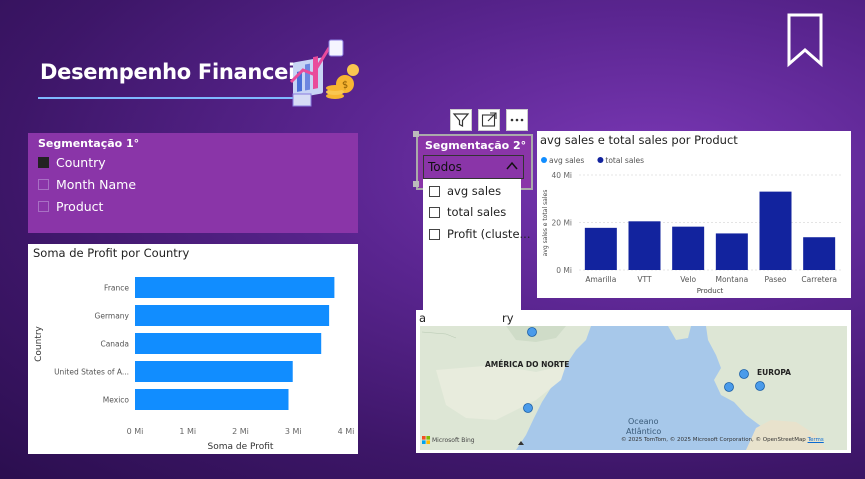 The height and width of the screenshot is (479, 865). What do you see at coordinates (477, 212) in the screenshot?
I see `slicer-item-label: total sales` at bounding box center [477, 212].